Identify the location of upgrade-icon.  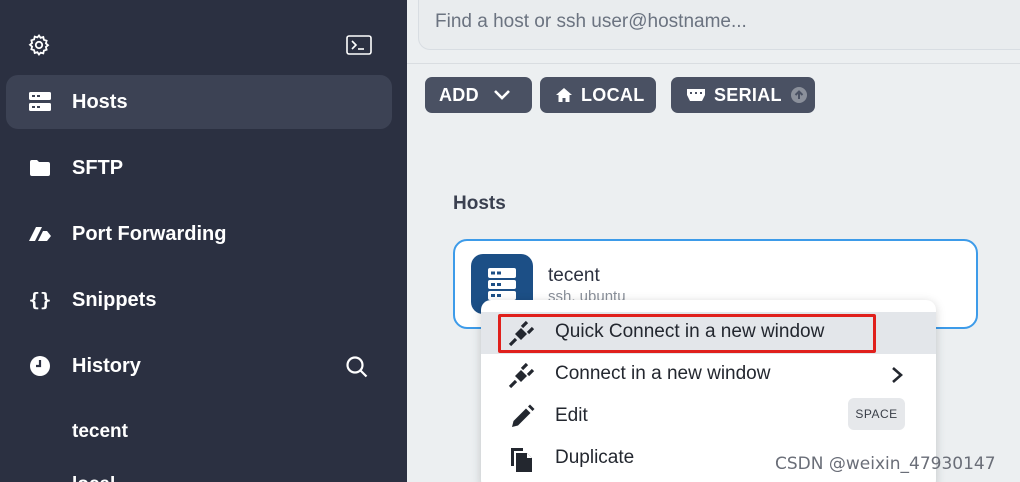
(798, 95).